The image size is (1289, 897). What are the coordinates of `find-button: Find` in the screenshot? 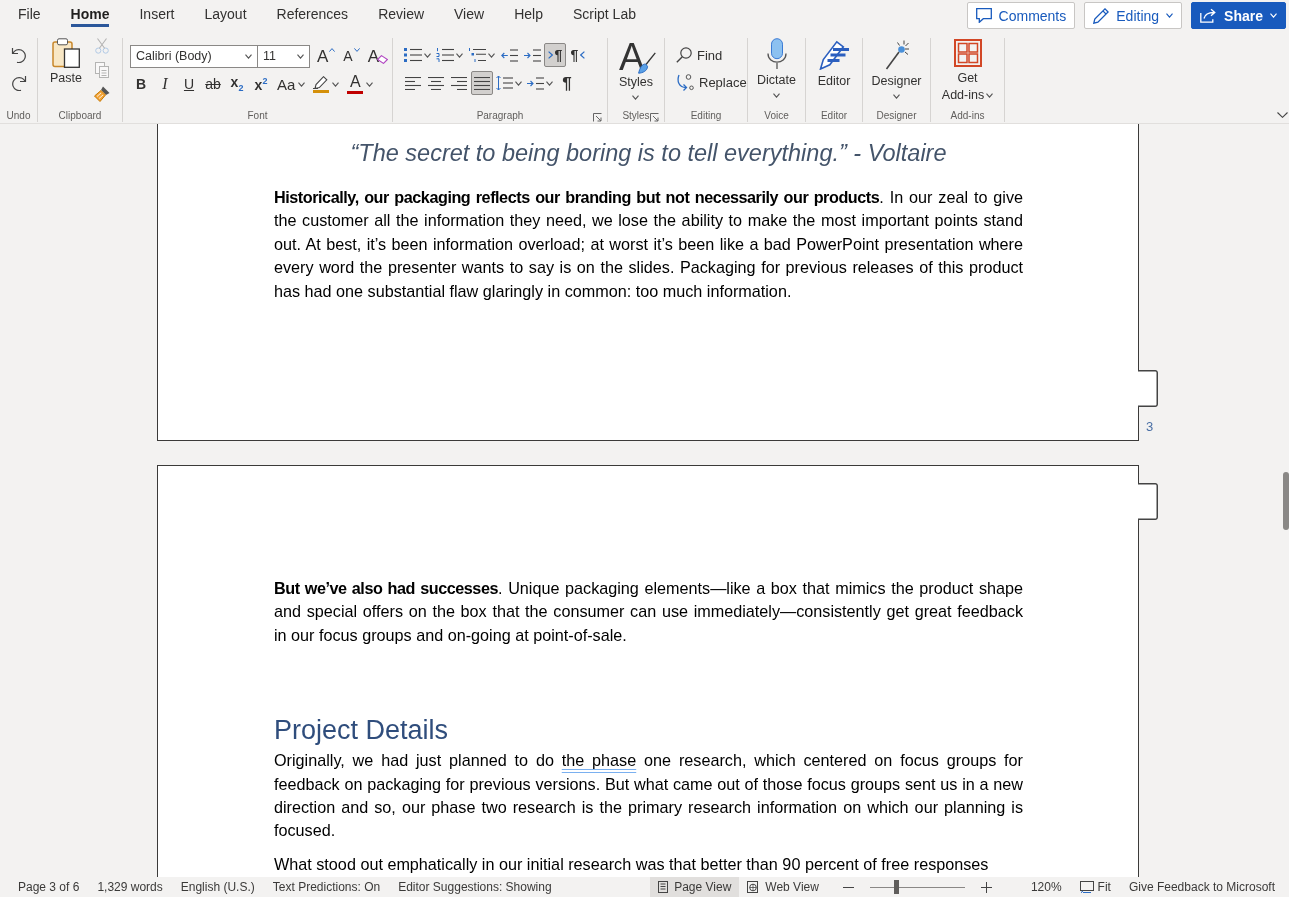 It's located at (711, 55).